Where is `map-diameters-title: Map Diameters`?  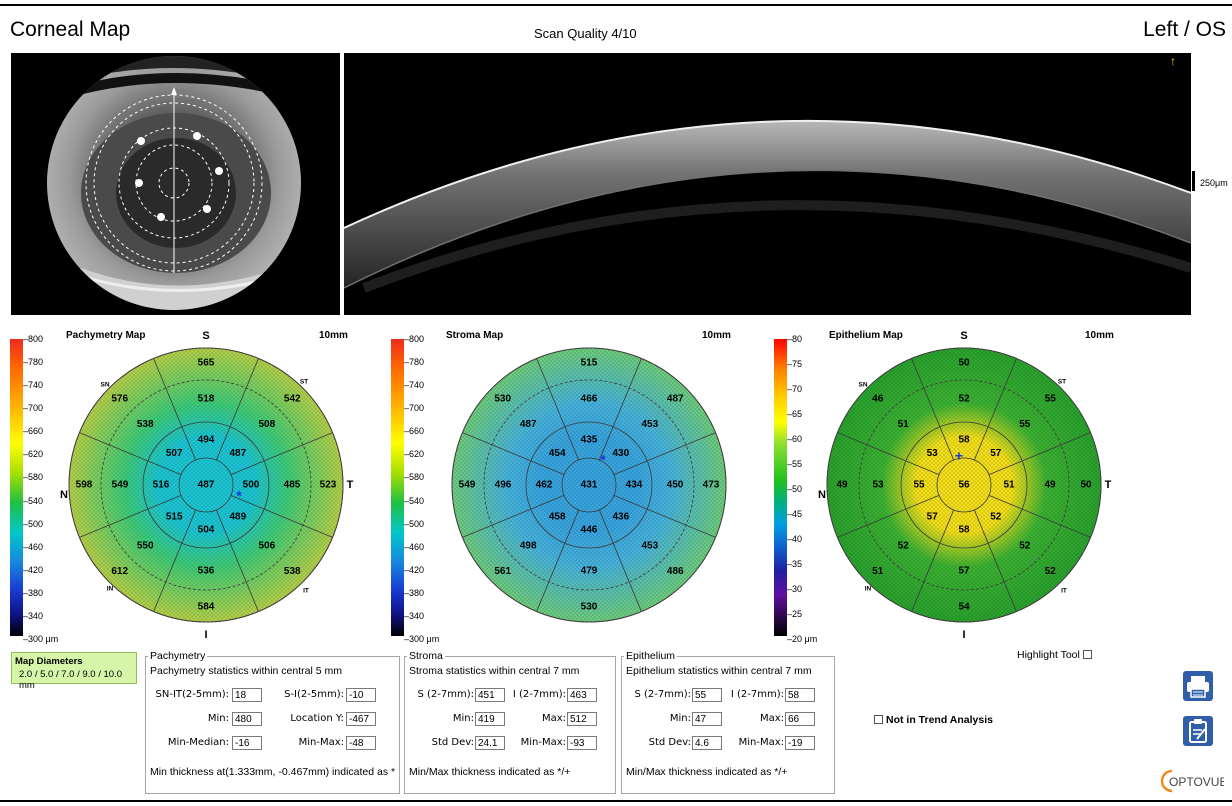
map-diameters-title: Map Diameters is located at coordinates (49, 661).